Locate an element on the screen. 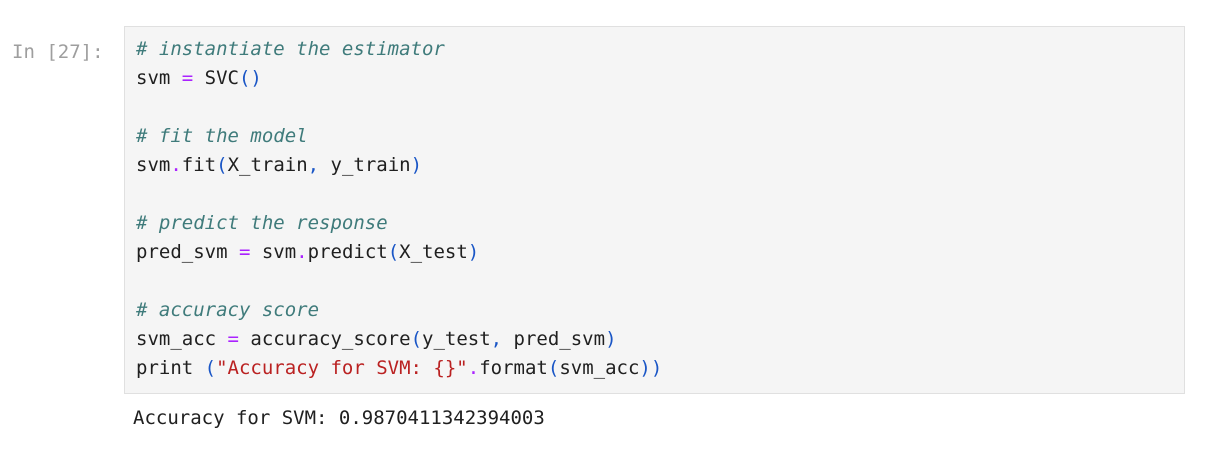 This screenshot has height=461, width=1213. code-token-comment: # fit the model is located at coordinates (222, 136).